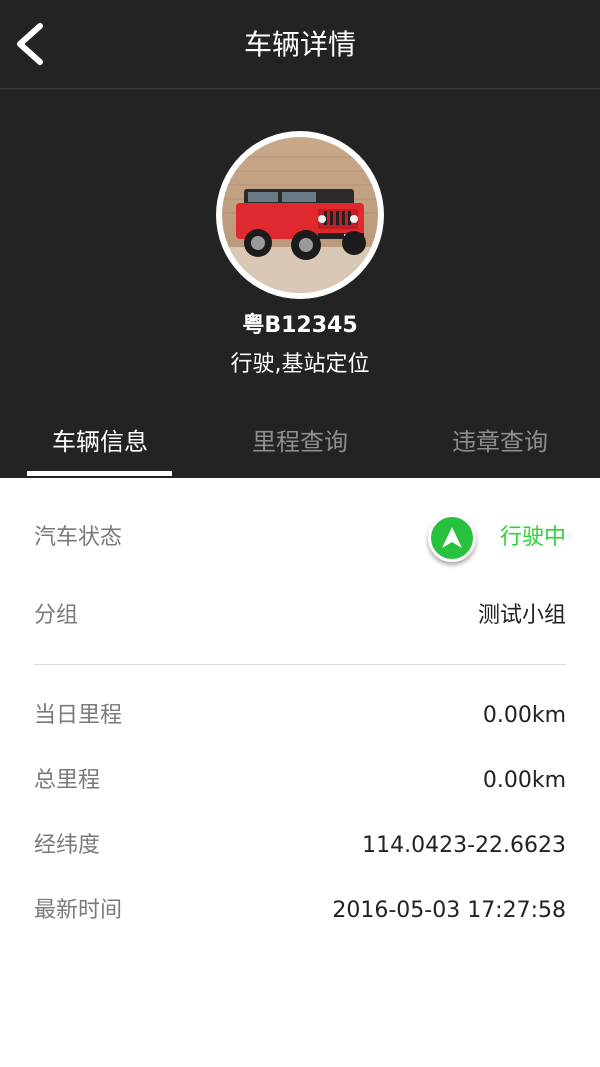 This screenshot has width=600, height=1067. I want to click on group-value: 测试小组, so click(521, 615).